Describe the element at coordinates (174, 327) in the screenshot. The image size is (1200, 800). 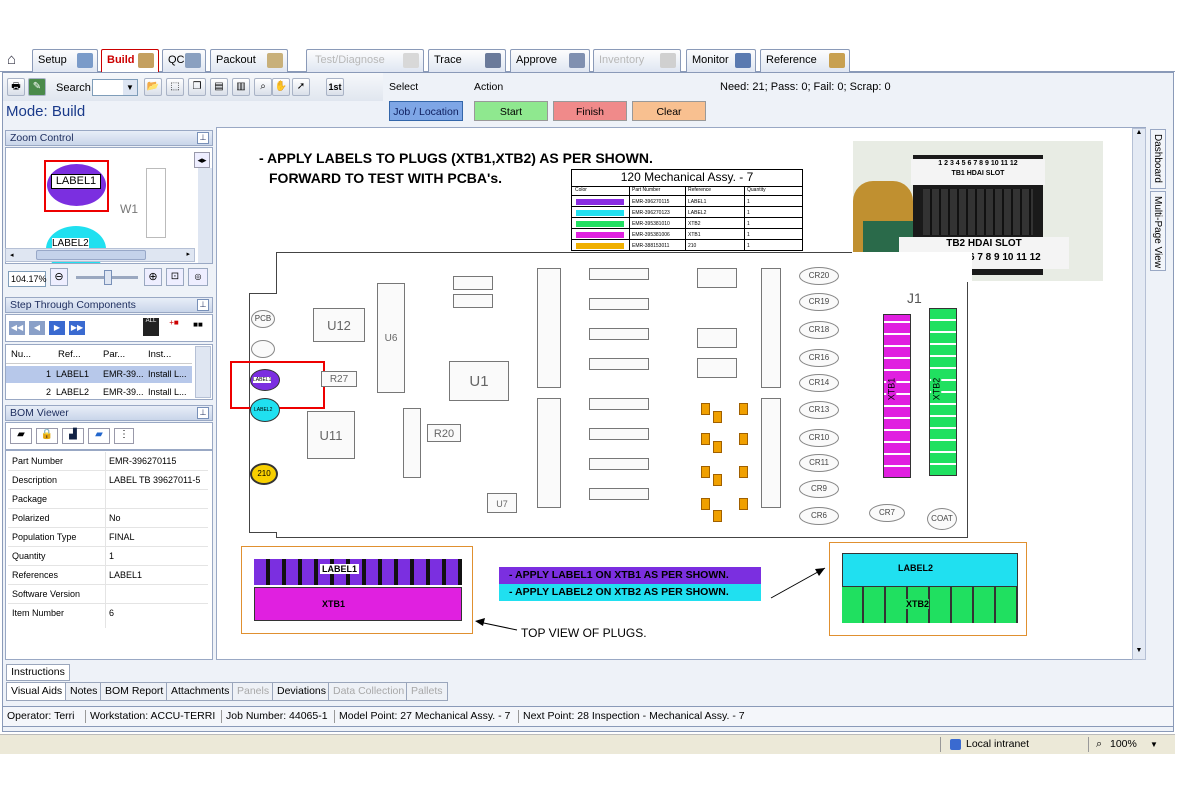
I see `plus-minus-icon: +■` at that location.